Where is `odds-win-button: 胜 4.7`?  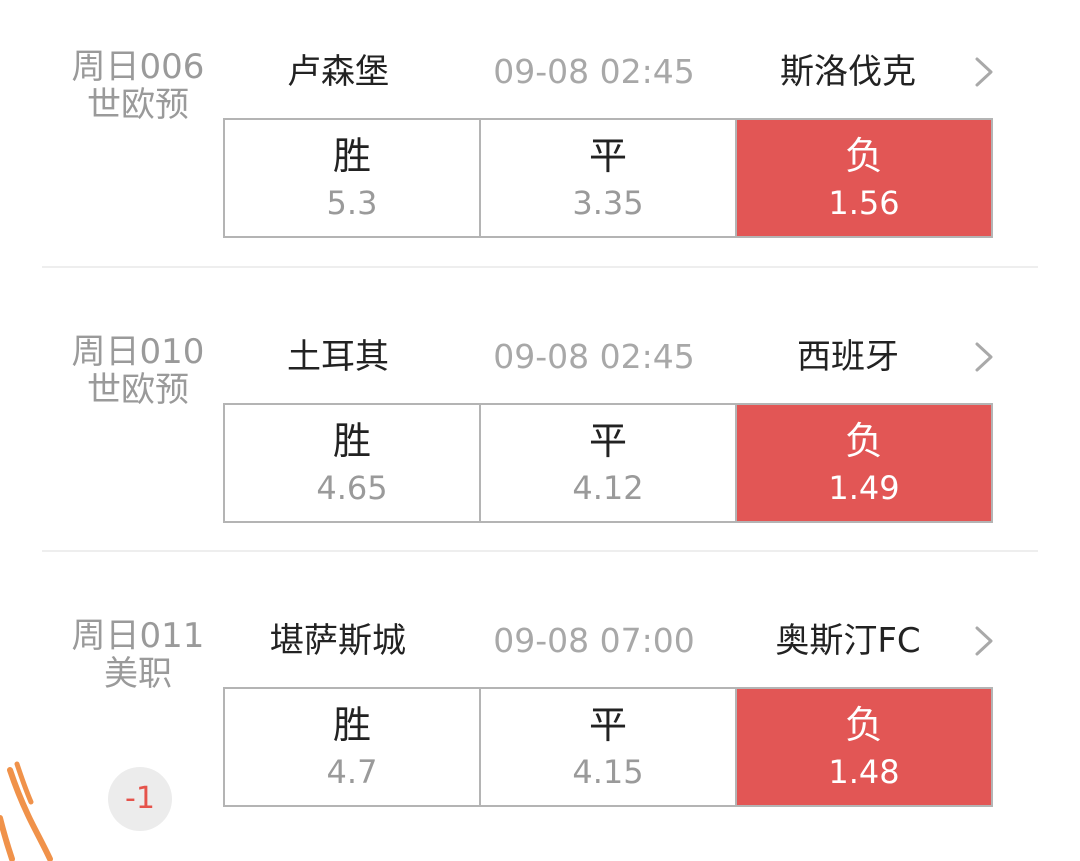
odds-win-button: 胜 4.7 is located at coordinates (352, 747).